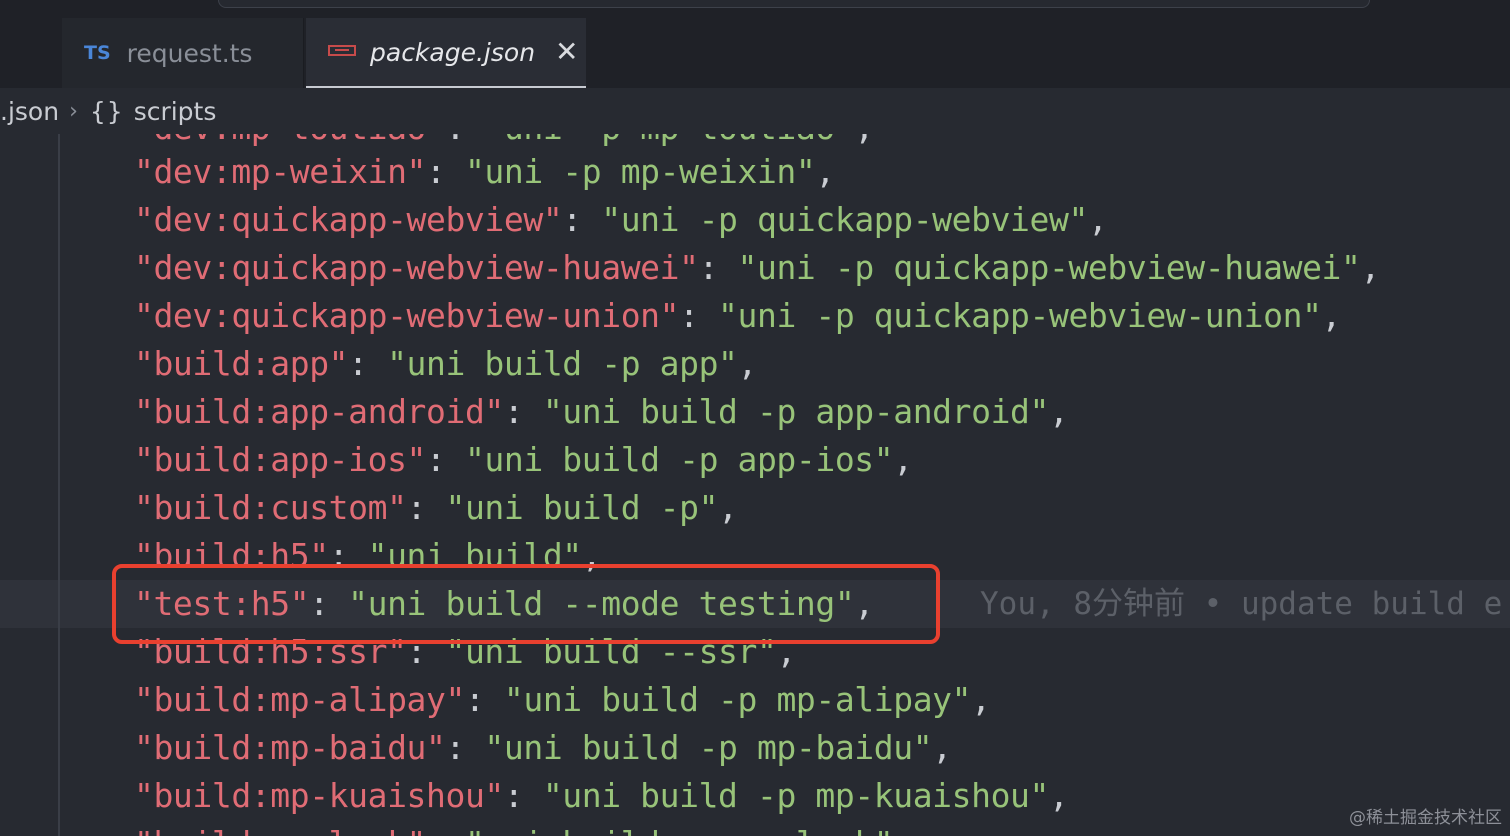 Image resolution: width=1510 pixels, height=836 pixels. I want to click on json-value: "uni build -p mp-lark", so click(679, 830).